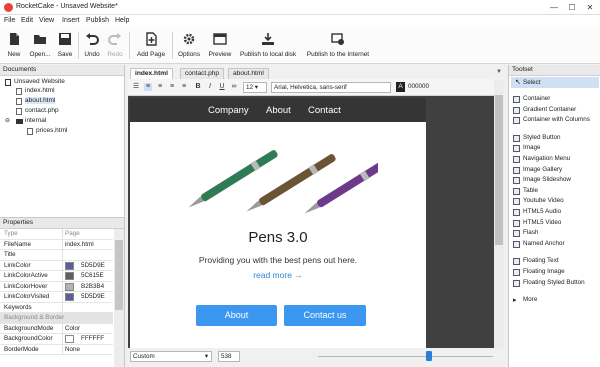  I want to click on paragraph-icon: ☰, so click(136, 87).